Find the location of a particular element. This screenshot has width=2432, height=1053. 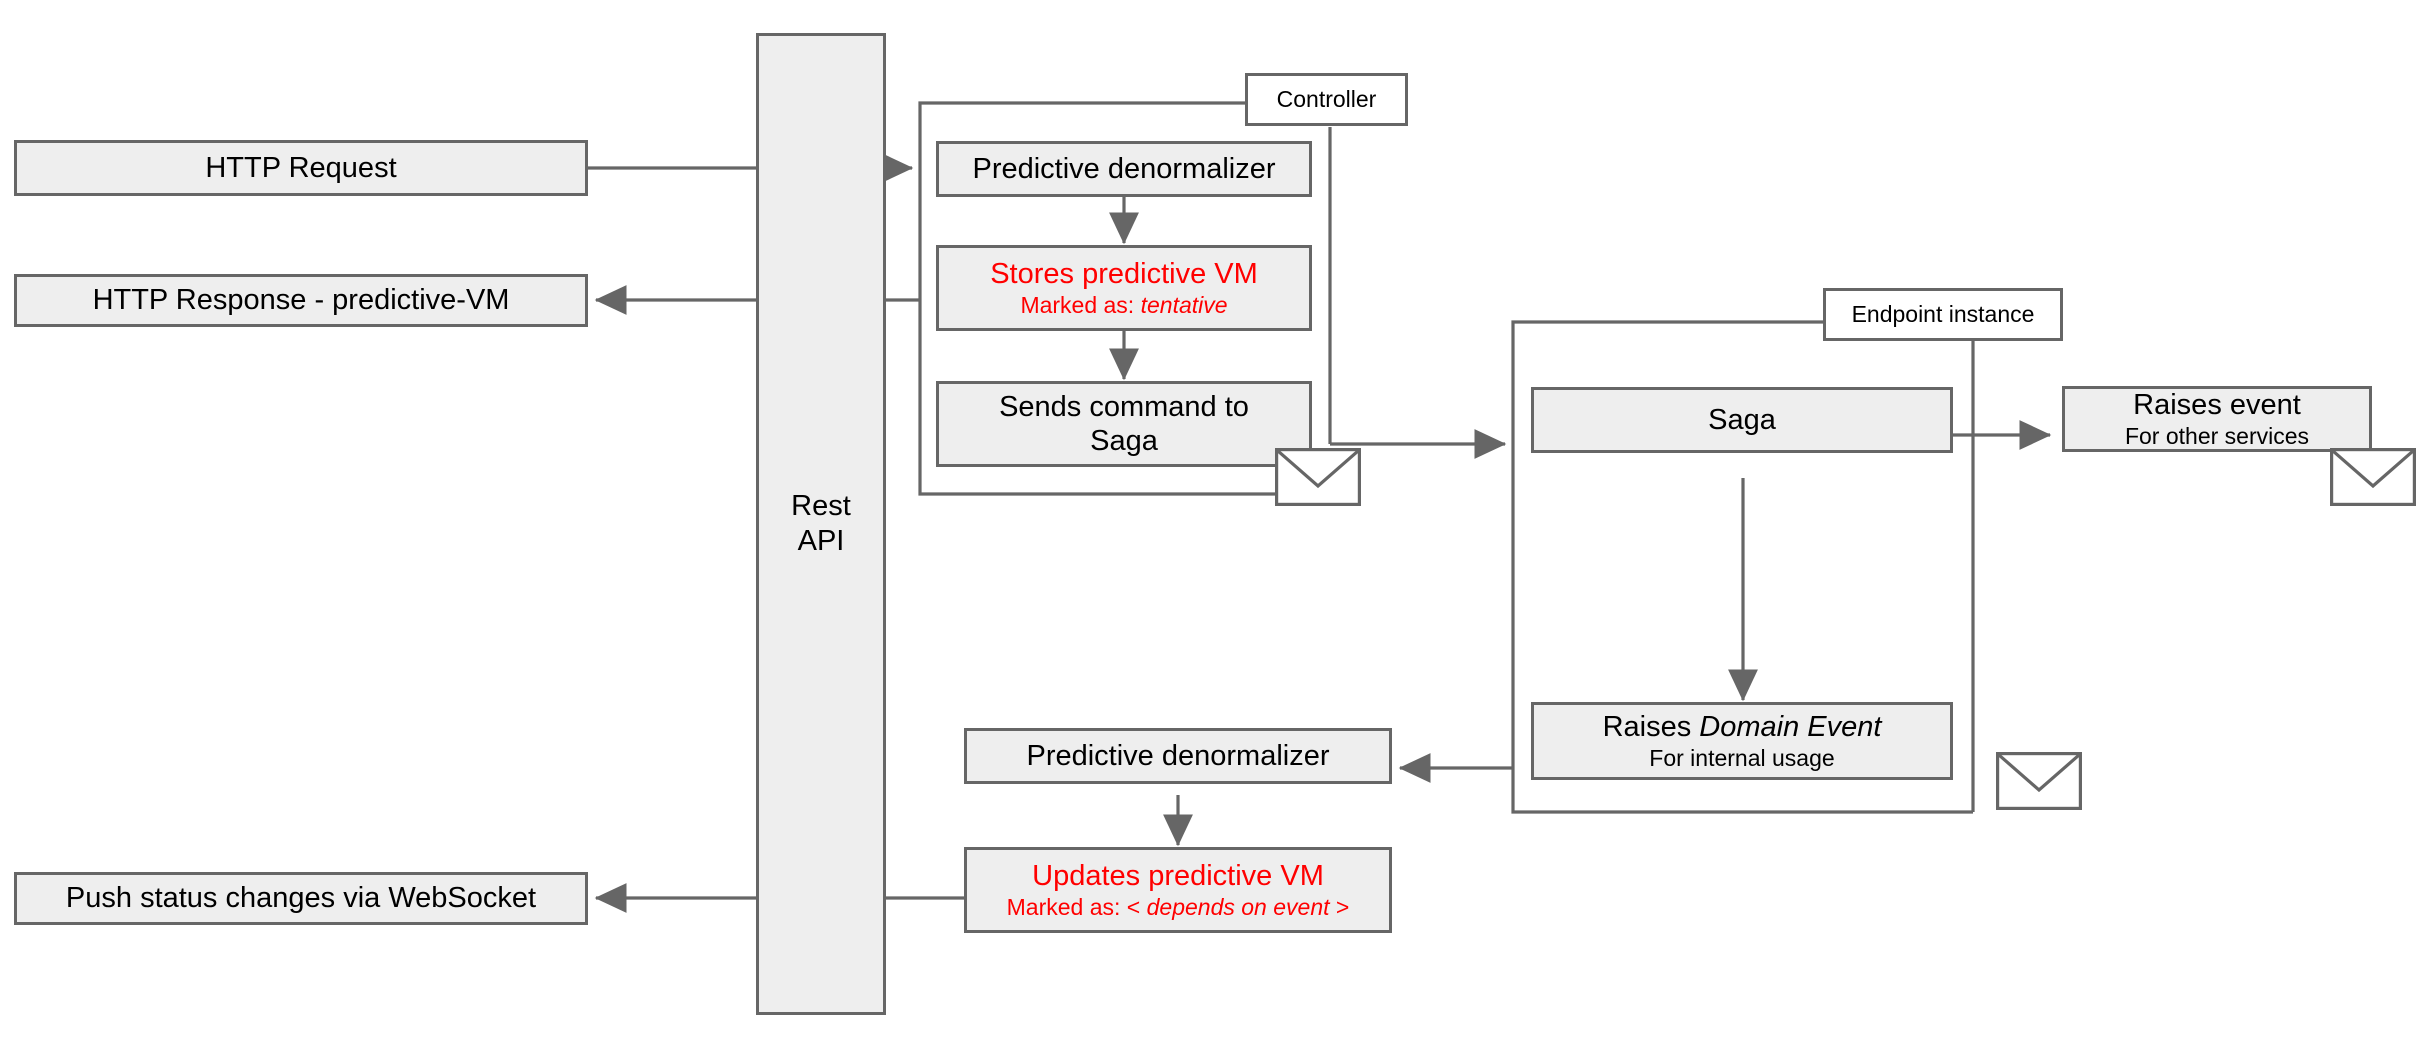

node-sends-command-to-saga: Sends command to Saga is located at coordinates (1124, 424).